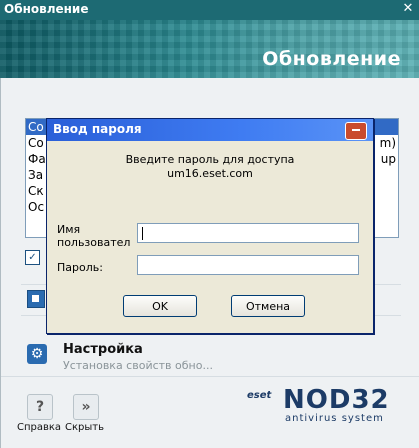 The width and height of the screenshot is (419, 448). What do you see at coordinates (160, 306) in the screenshot?
I see `ok-button: OK` at bounding box center [160, 306].